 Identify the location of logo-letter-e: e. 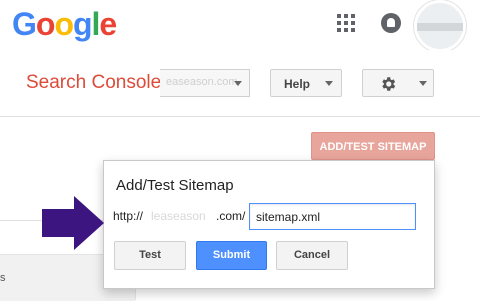
(108, 24).